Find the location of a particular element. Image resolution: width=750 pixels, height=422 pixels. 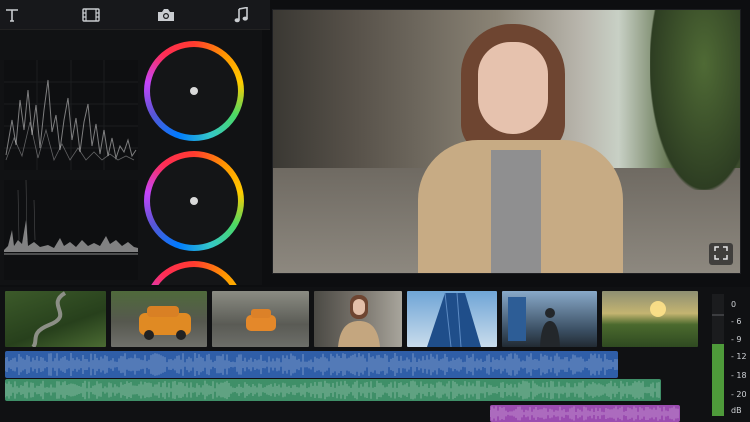

fullscreen-icon is located at coordinates (721, 254).